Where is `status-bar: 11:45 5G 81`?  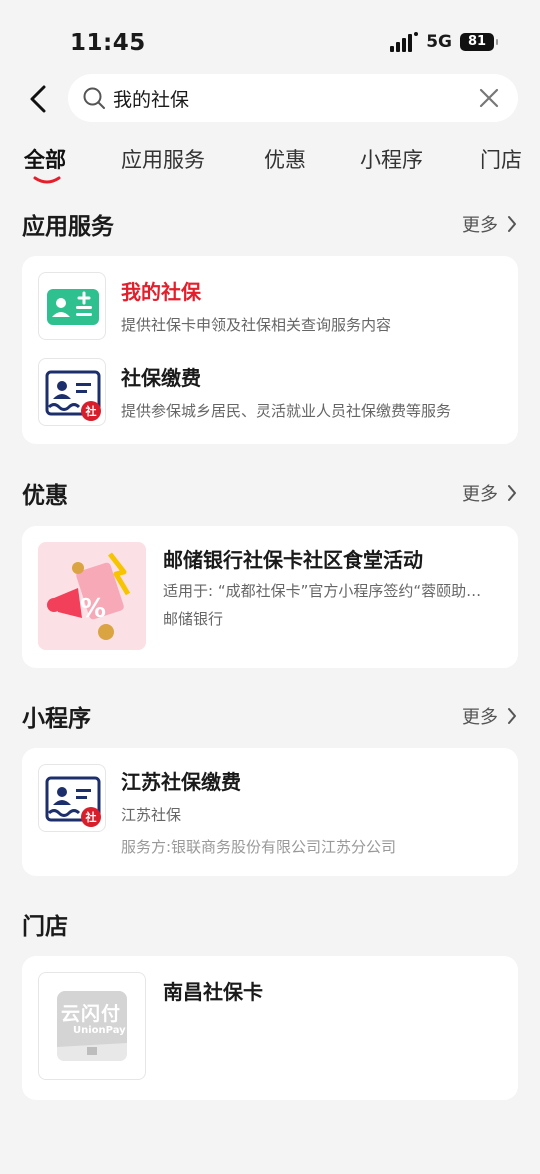
status-bar: 11:45 5G 81 is located at coordinates (270, 40).